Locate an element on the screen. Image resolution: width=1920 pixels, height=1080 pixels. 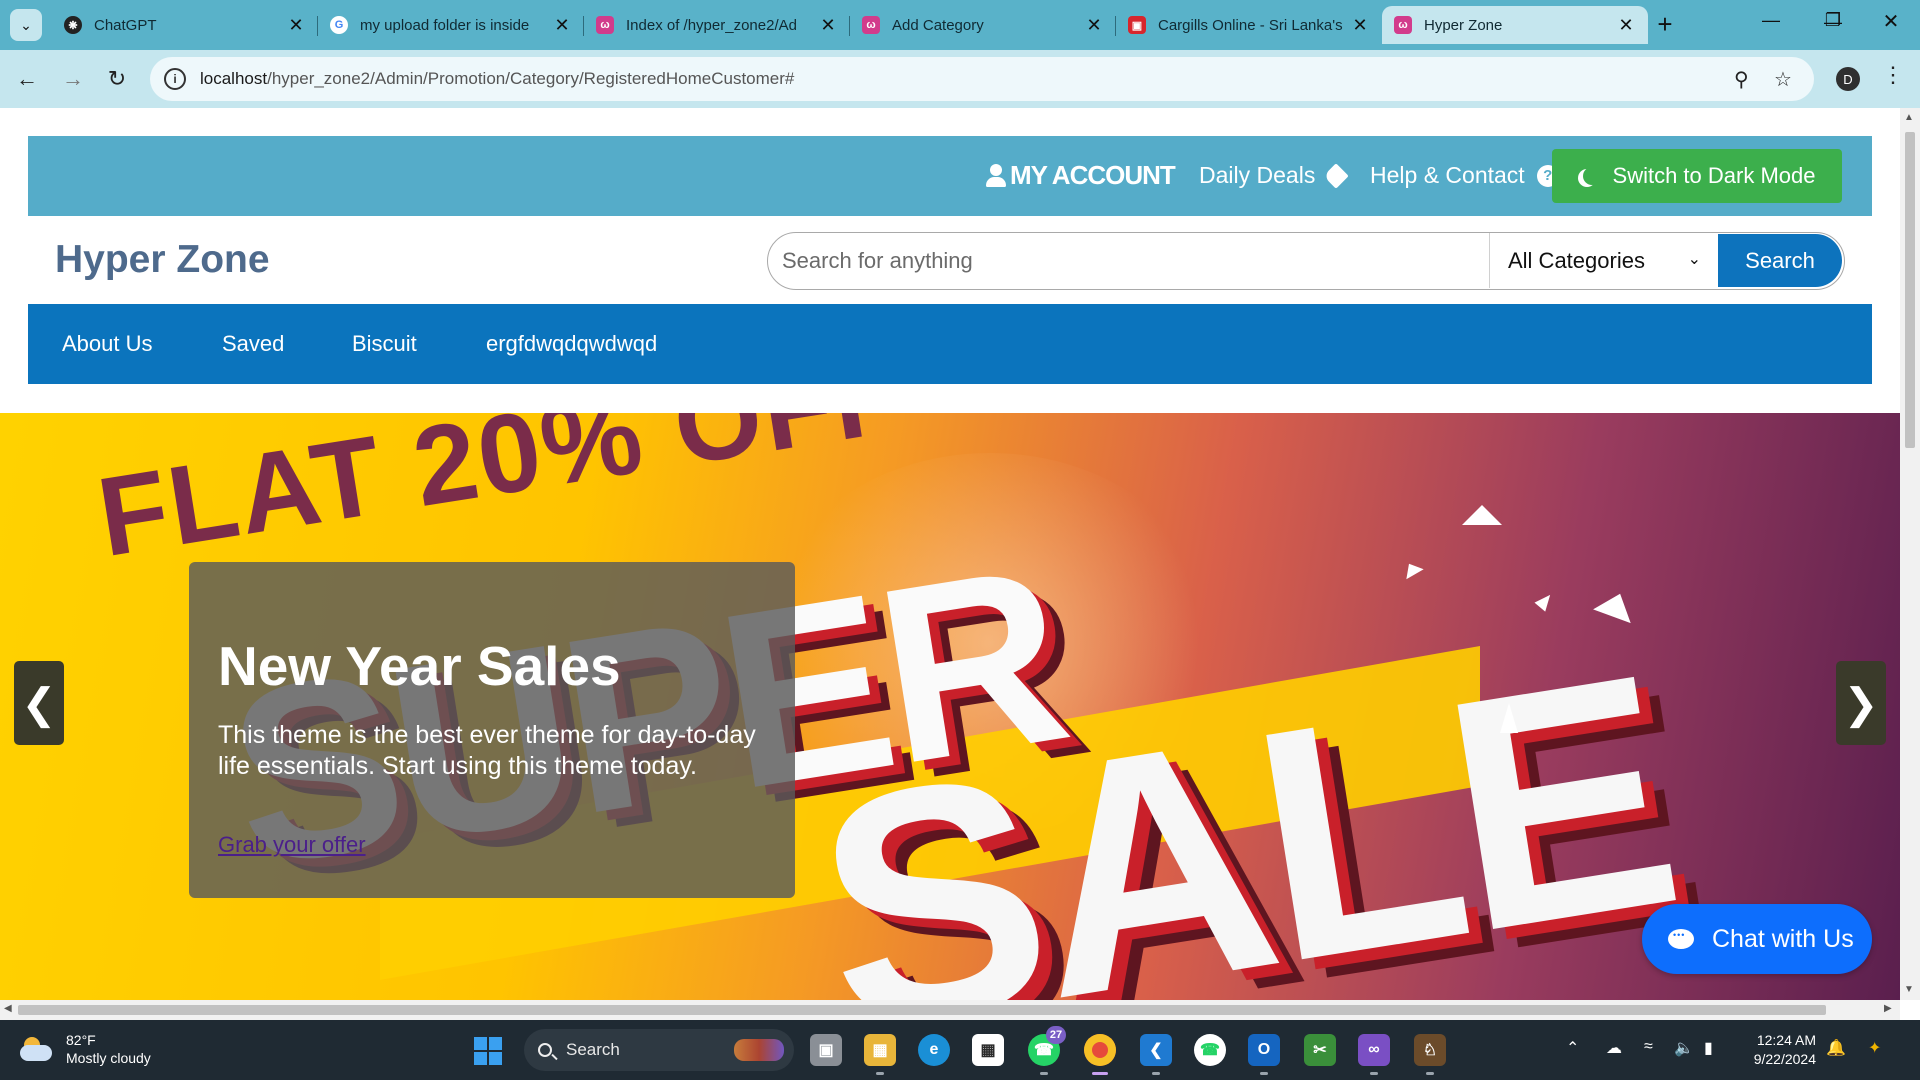
dark-mode-label: Switch to Dark Mode is located at coordinates (1714, 175).